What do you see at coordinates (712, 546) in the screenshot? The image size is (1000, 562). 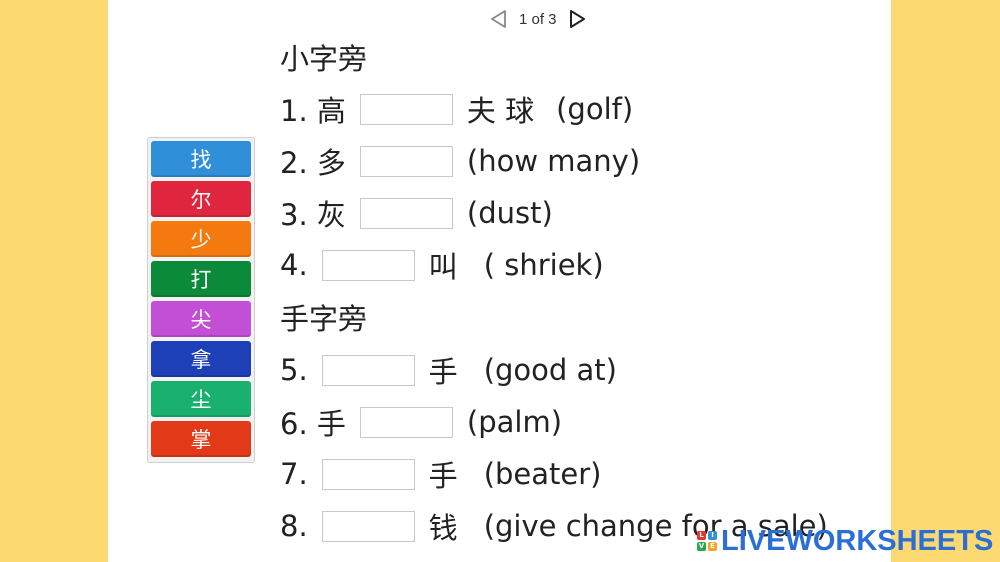 I see `logo-letter: E` at bounding box center [712, 546].